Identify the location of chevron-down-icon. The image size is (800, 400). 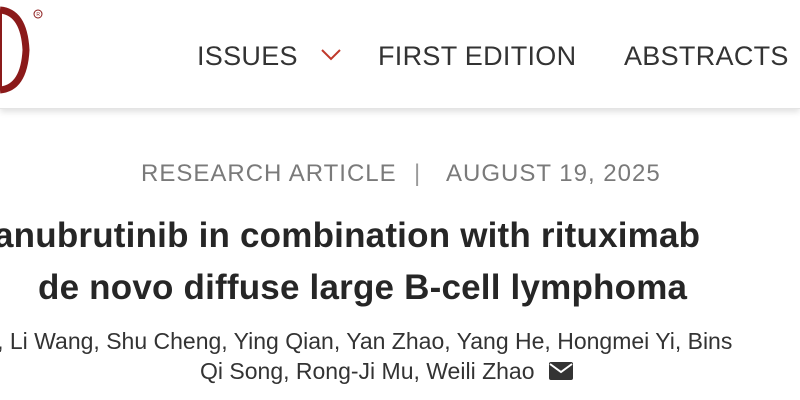
(330, 55).